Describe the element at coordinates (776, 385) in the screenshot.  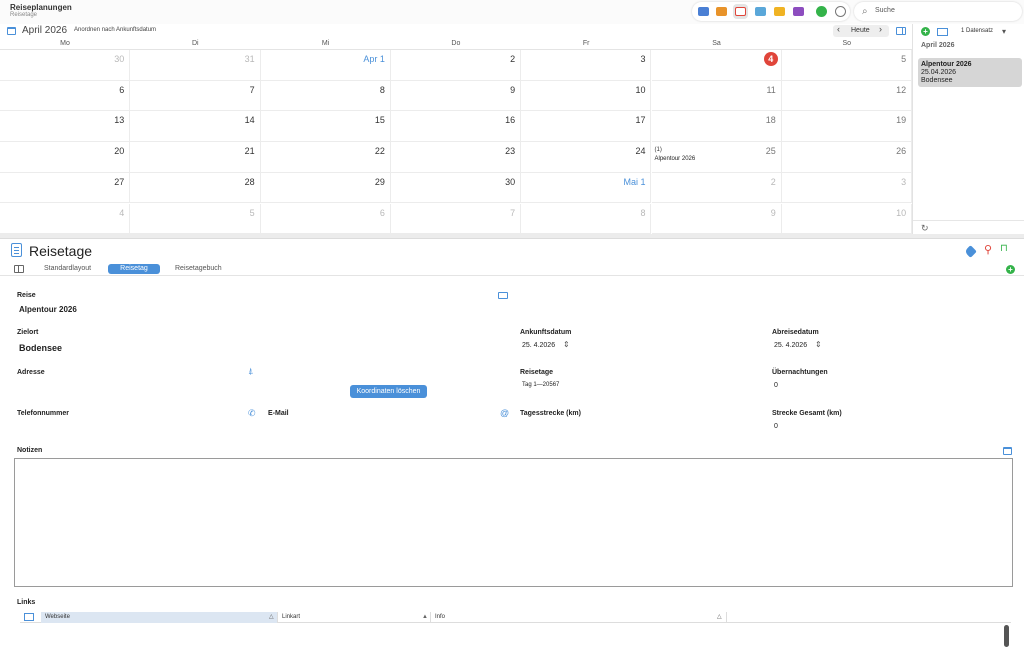
I see `uebernachtungen-value: 0` at that location.